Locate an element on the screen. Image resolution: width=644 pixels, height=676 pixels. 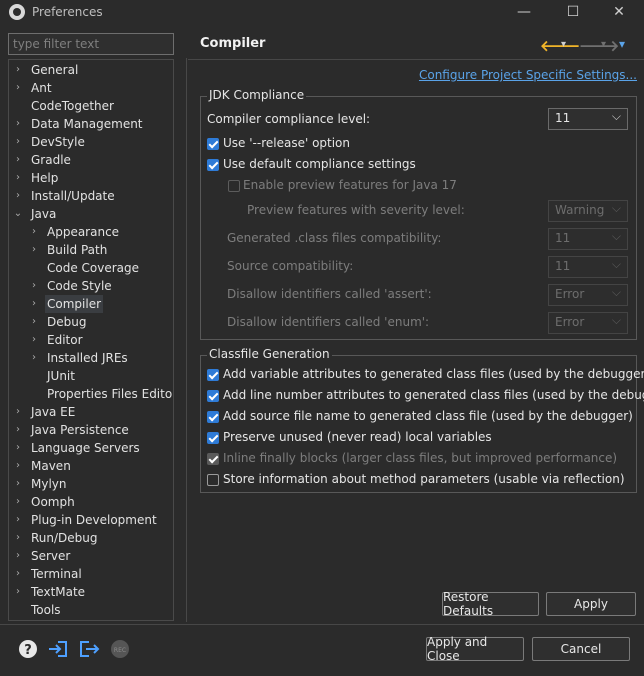
tree-item-label: Help is located at coordinates (45, 178).